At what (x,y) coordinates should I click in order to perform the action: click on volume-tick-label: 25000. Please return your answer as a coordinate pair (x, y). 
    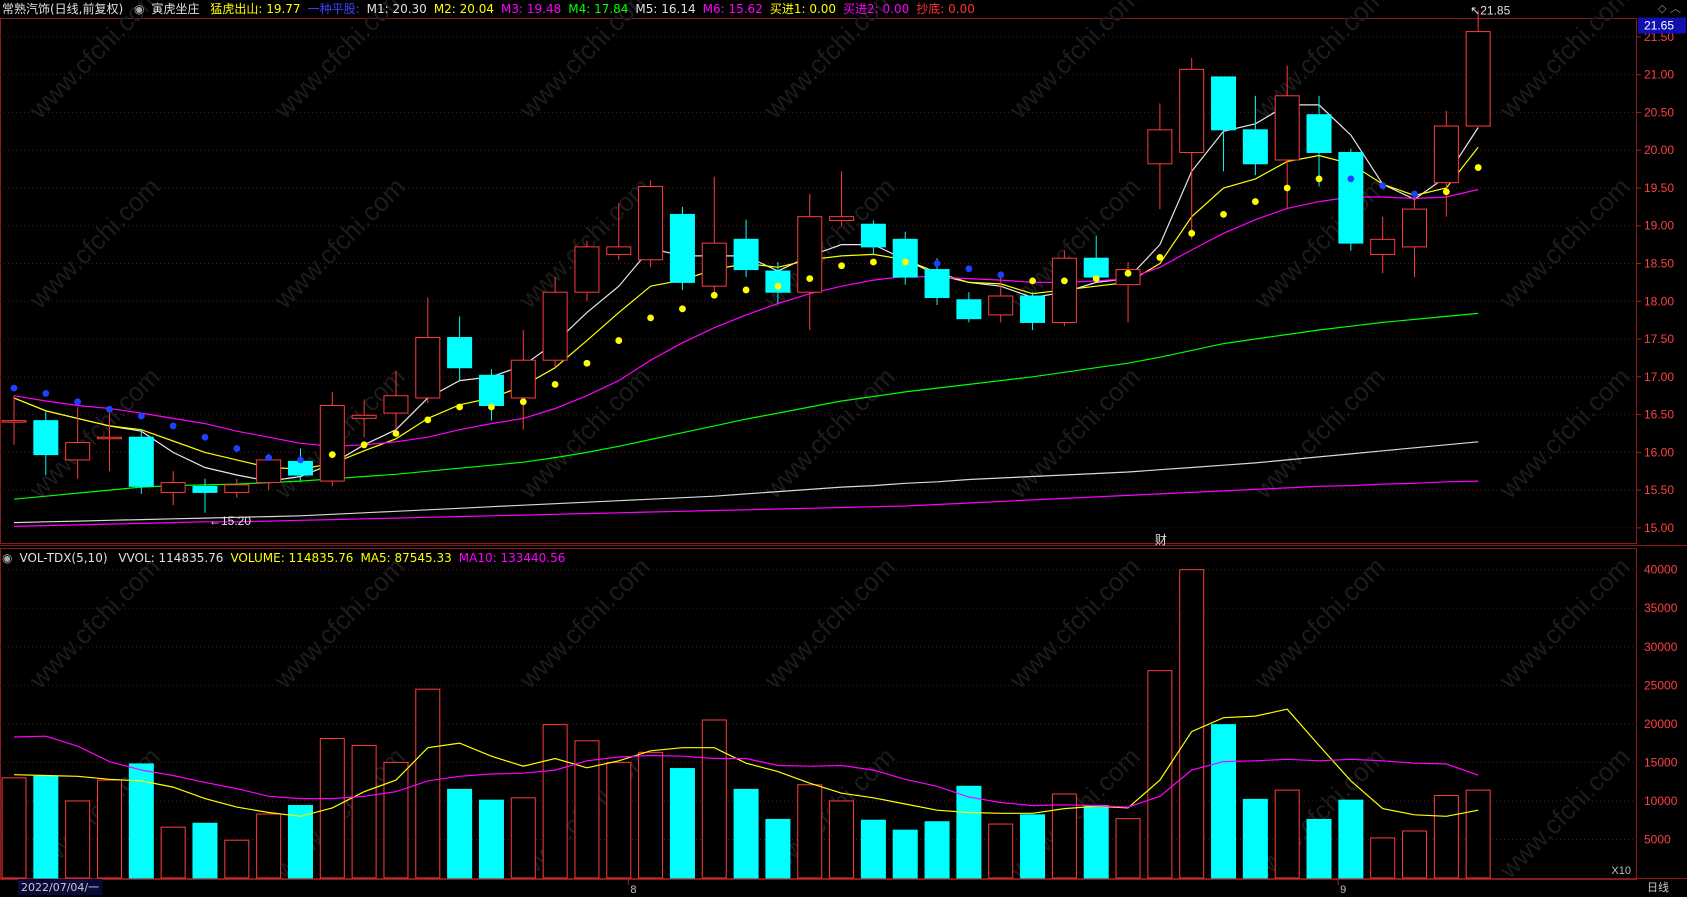
    Looking at the image, I should click on (1661, 685).